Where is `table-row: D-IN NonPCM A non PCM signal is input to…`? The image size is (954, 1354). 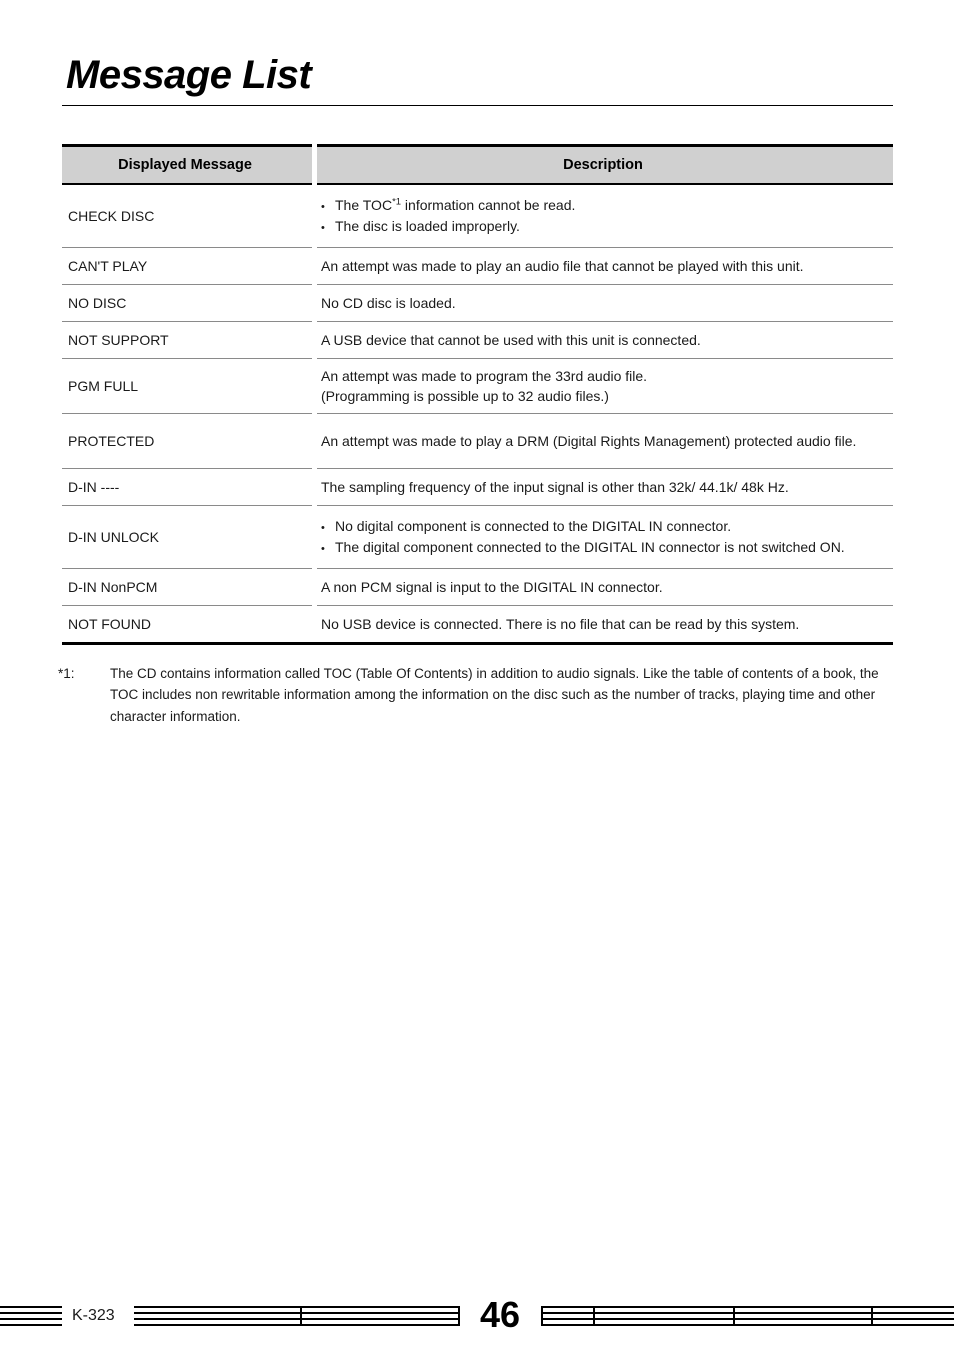
table-row: D-IN NonPCM A non PCM signal is input to… is located at coordinates (477, 587).